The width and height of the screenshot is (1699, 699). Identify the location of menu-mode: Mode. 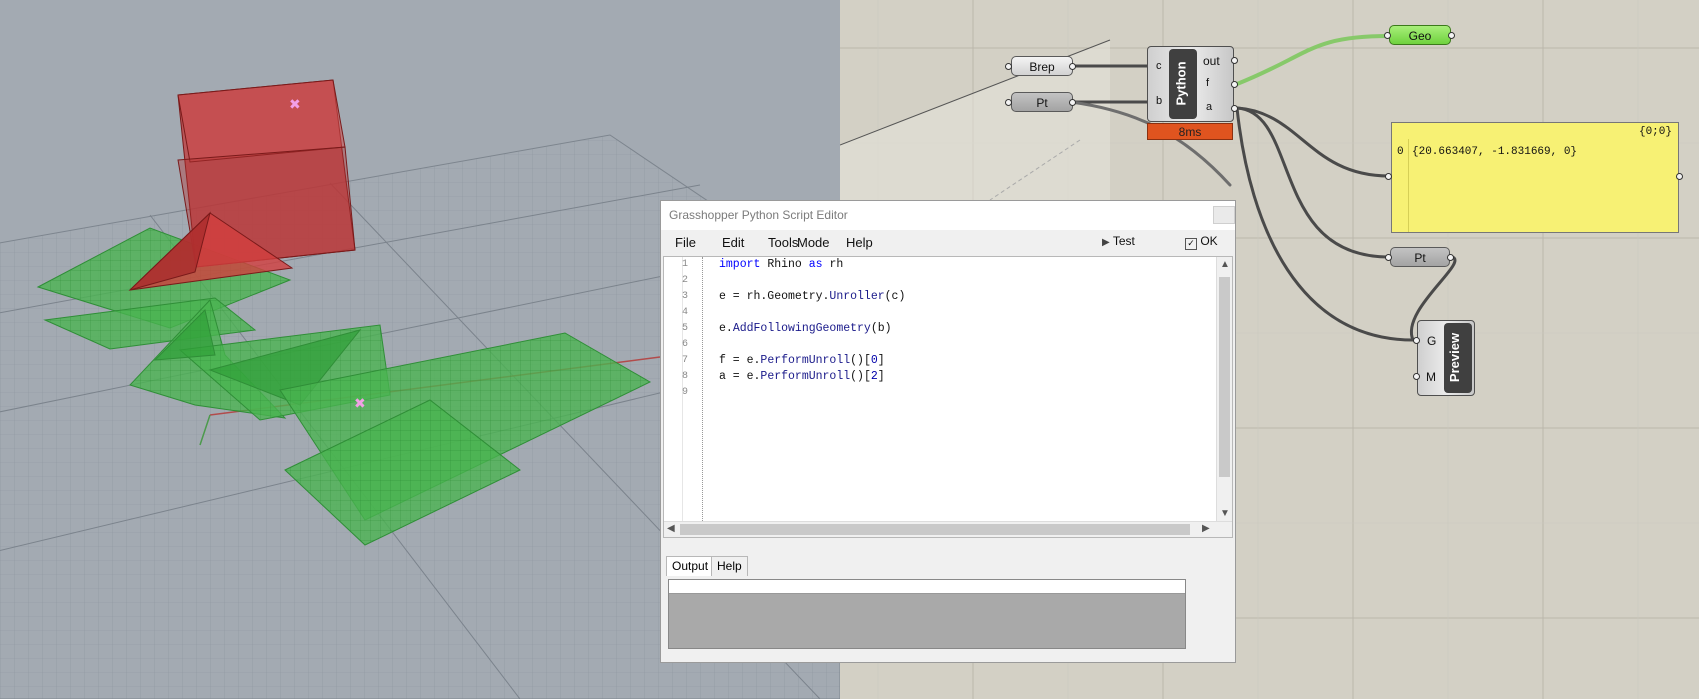
(813, 242).